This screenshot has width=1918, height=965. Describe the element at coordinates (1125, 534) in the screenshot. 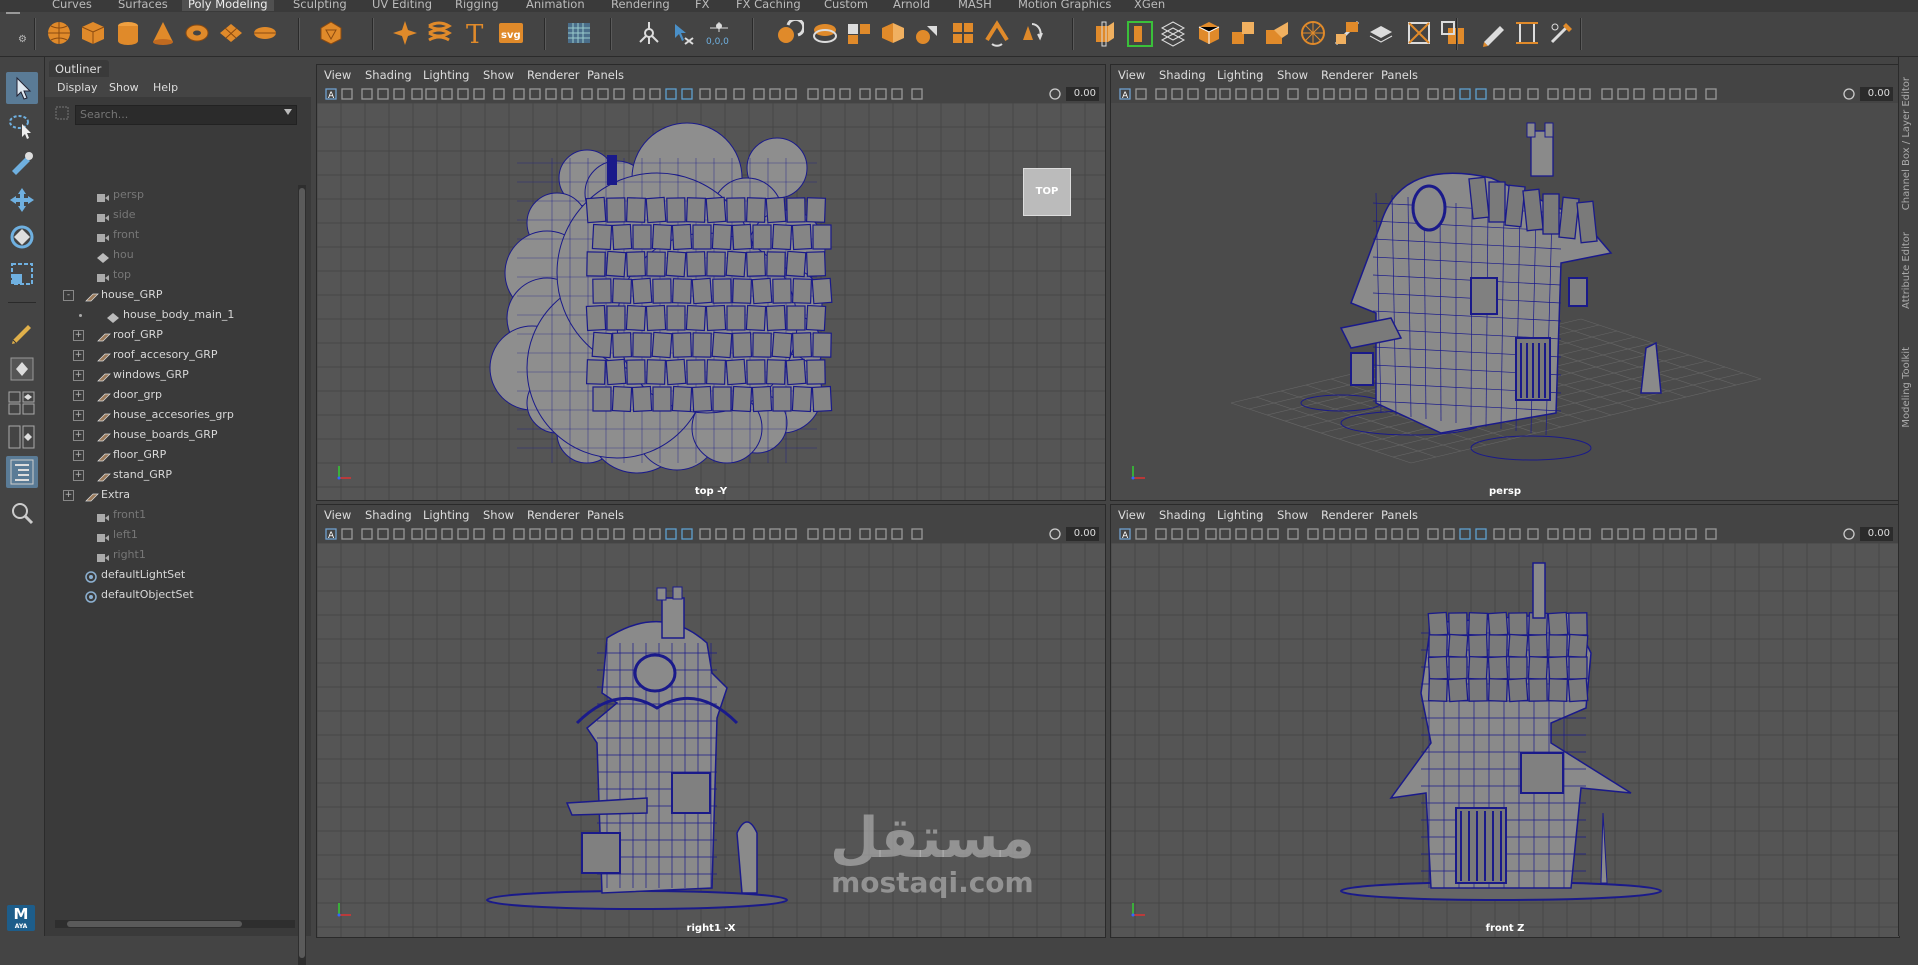

I see `viewport-tool-icon: A` at that location.